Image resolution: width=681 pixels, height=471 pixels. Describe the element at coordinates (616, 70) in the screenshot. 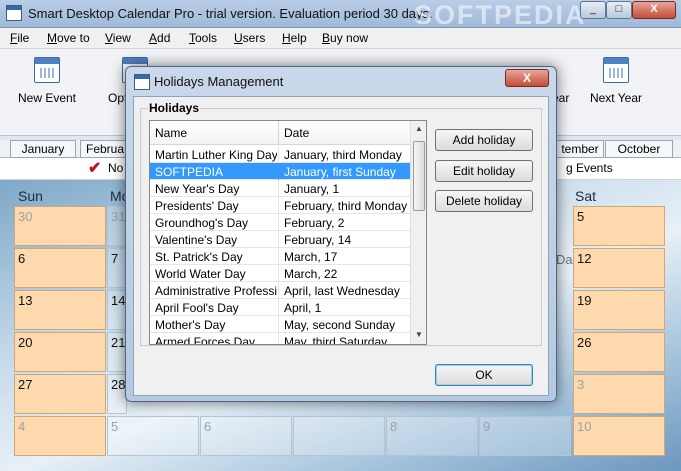

I see `next-year-icon` at that location.